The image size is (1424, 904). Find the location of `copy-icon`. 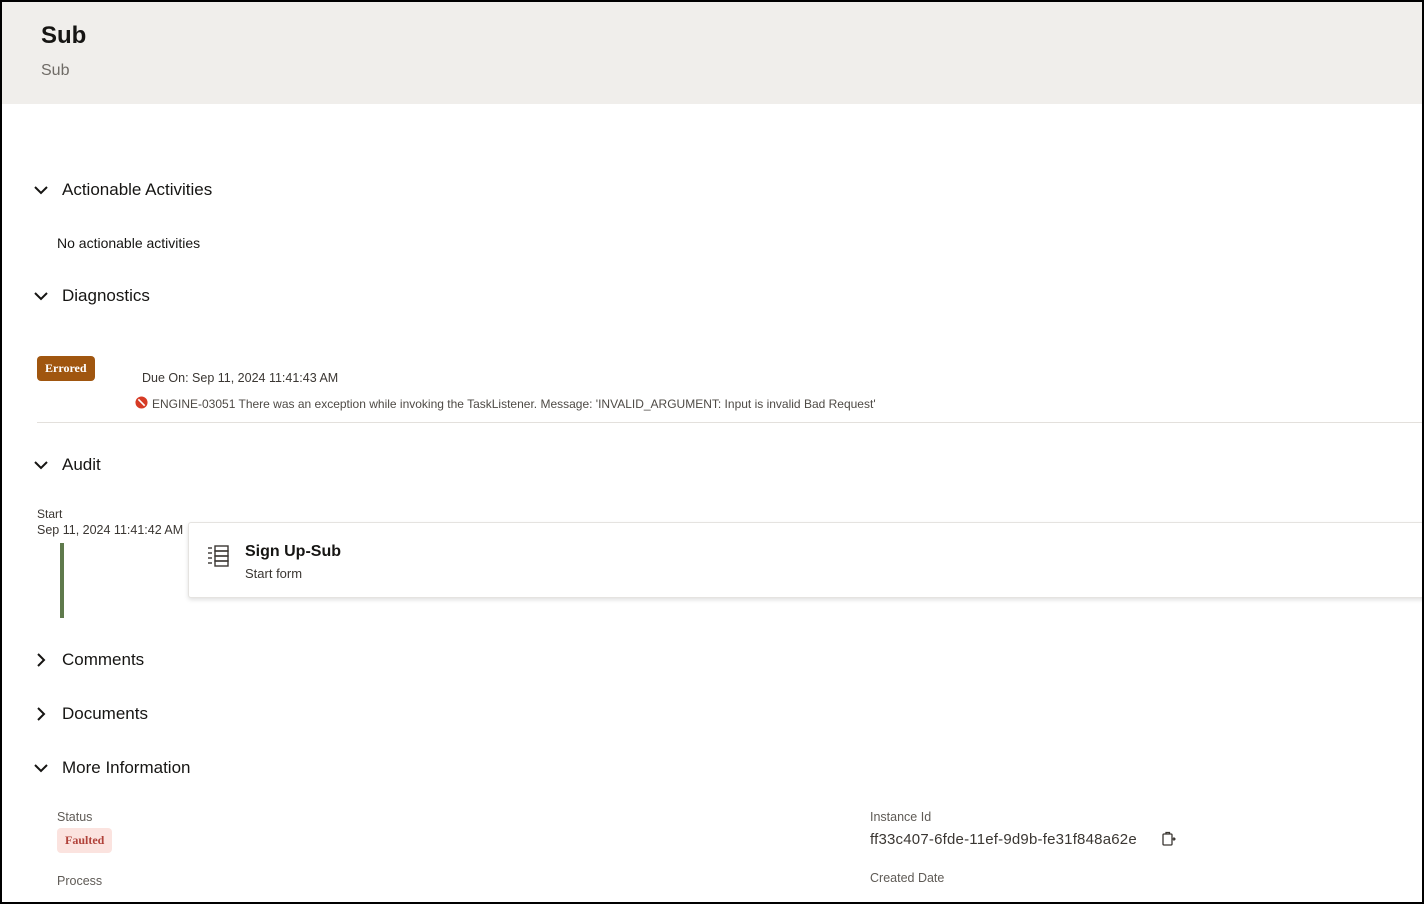

copy-icon is located at coordinates (1168, 839).